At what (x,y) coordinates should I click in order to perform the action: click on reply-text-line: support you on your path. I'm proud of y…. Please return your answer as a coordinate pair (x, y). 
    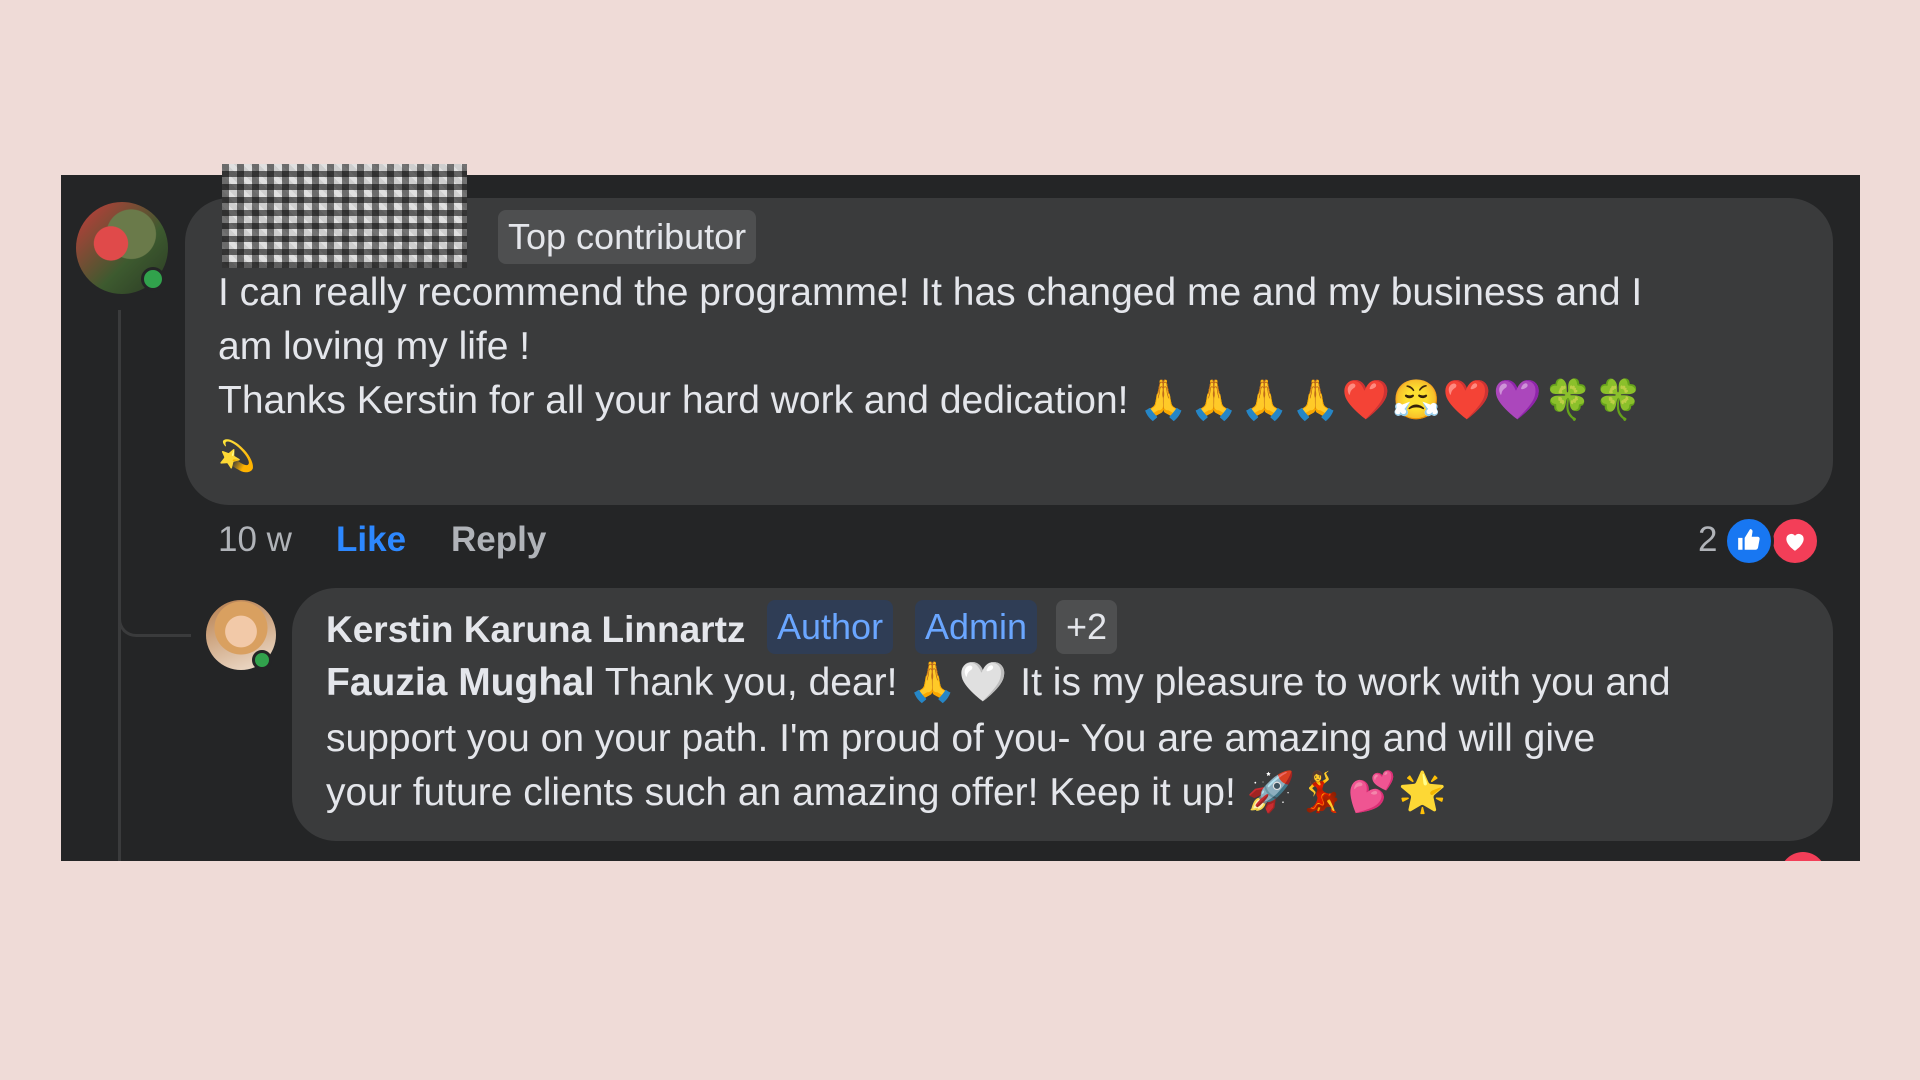
    Looking at the image, I should click on (961, 738).